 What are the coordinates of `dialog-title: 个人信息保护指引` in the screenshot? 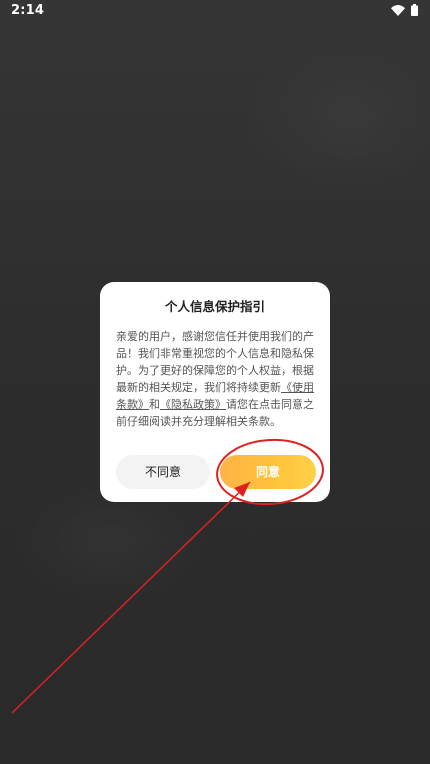 It's located at (214, 306).